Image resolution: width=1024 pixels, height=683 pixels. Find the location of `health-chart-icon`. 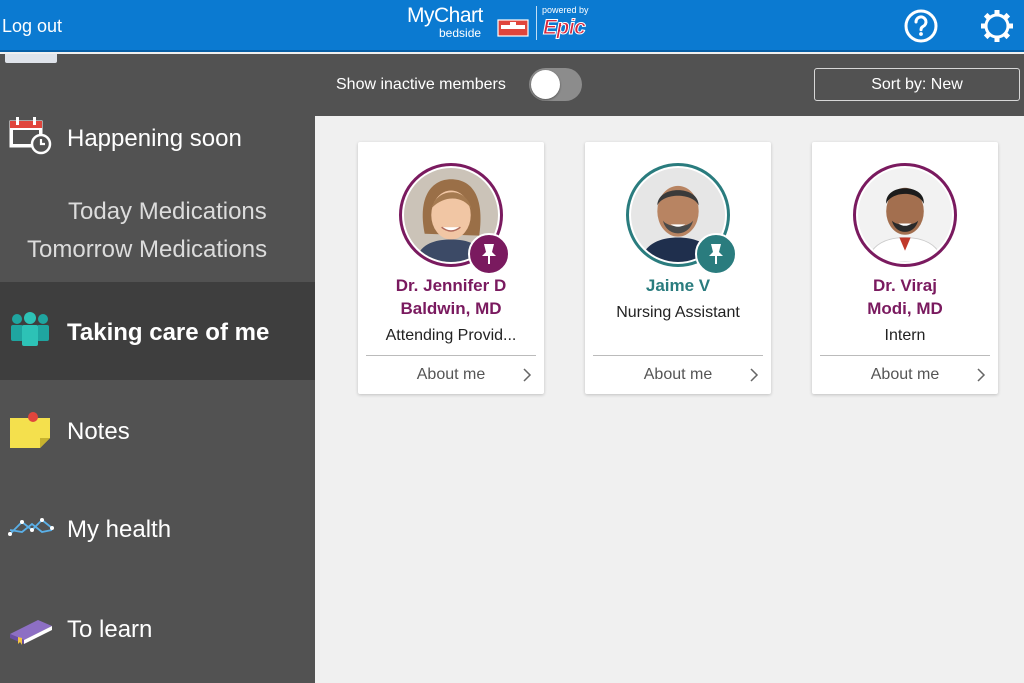

health-chart-icon is located at coordinates (31, 527).